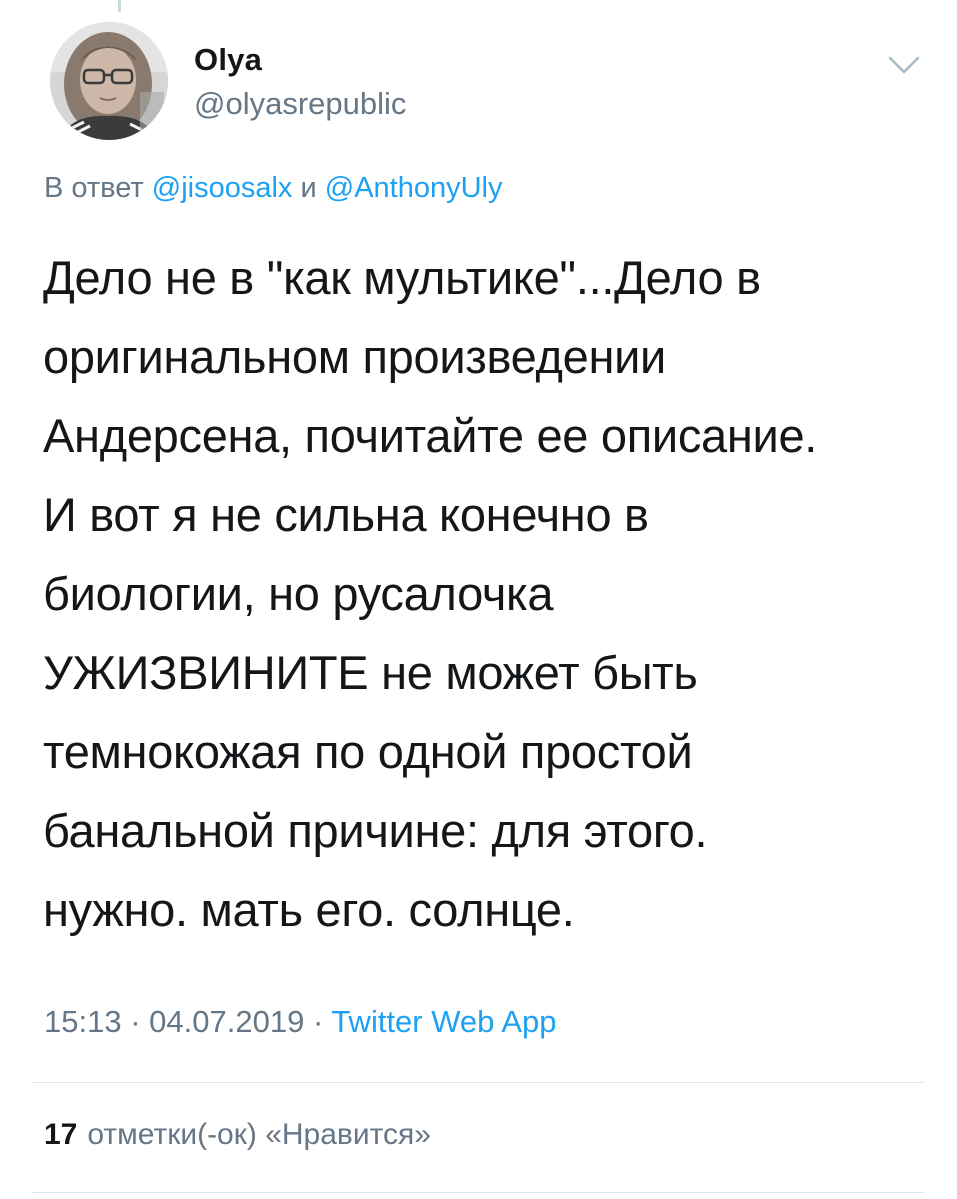 This screenshot has height=1199, width=957. What do you see at coordinates (222, 188) in the screenshot?
I see `reply-mention-link: @jisoosalx` at bounding box center [222, 188].